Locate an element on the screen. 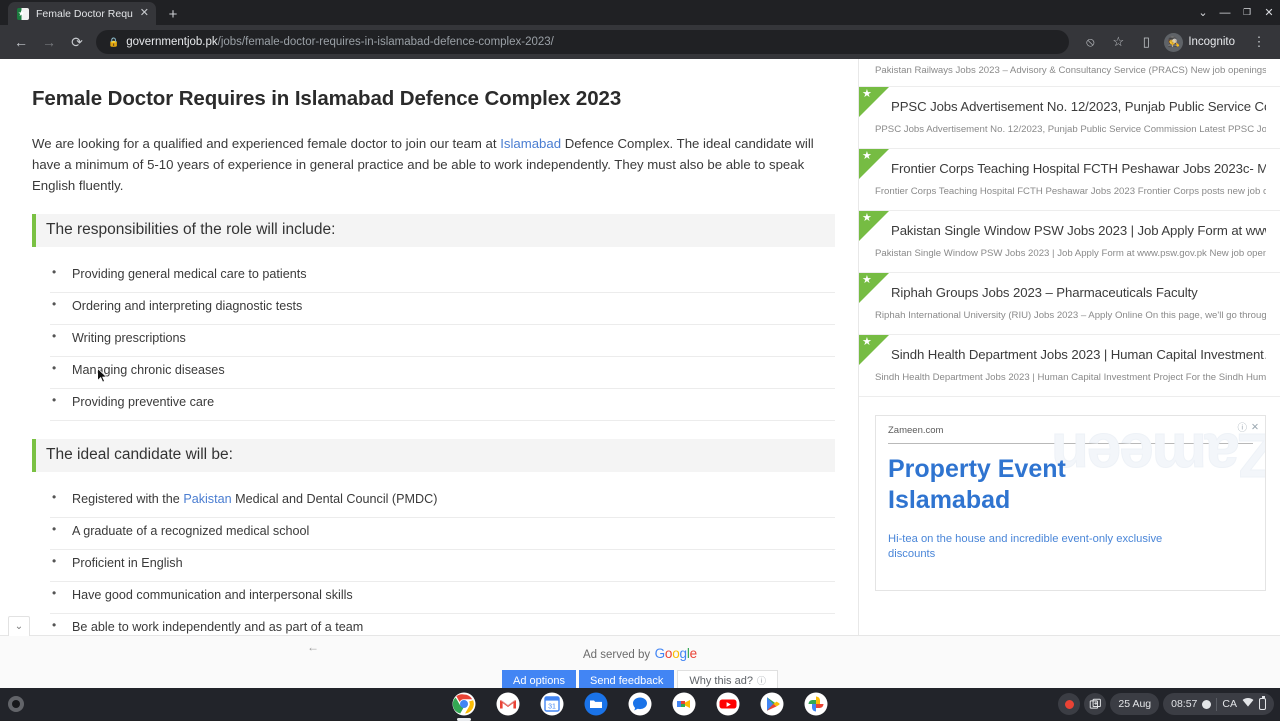 The image size is (1280, 721). shelf-app-youtube-icon is located at coordinates (728, 704).